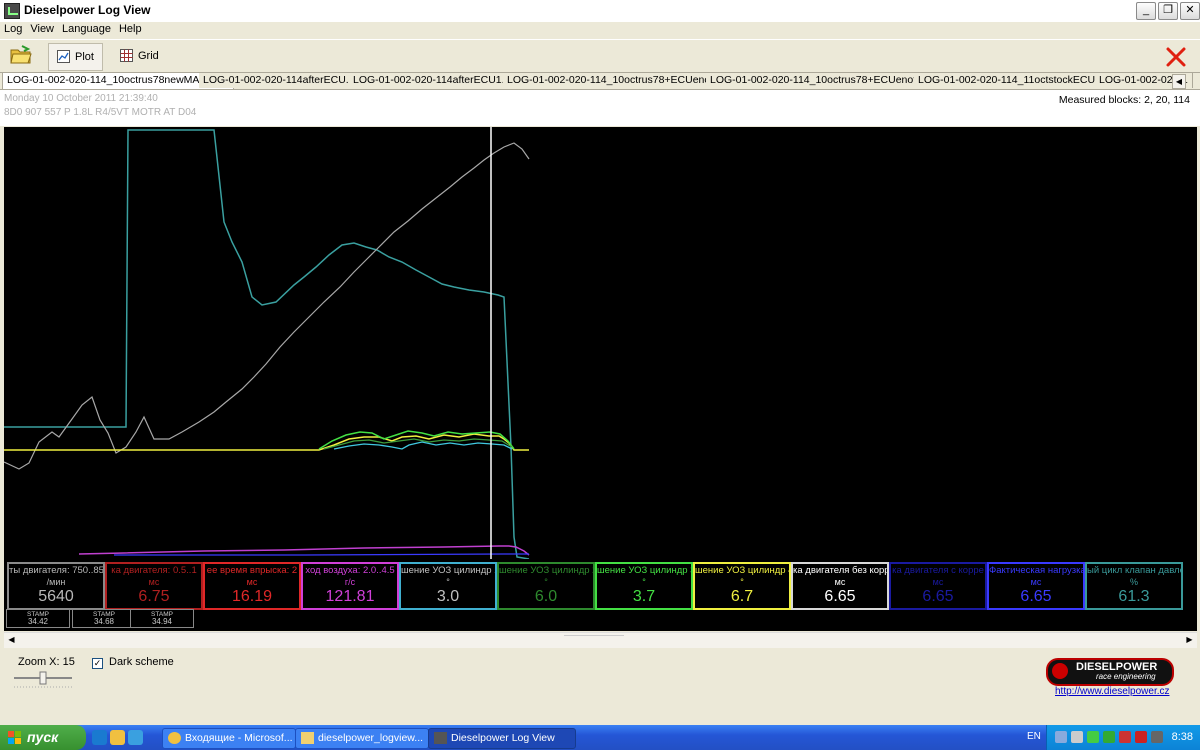 The width and height of the screenshot is (1200, 750). I want to click on restore-button: ❐, so click(1168, 11).